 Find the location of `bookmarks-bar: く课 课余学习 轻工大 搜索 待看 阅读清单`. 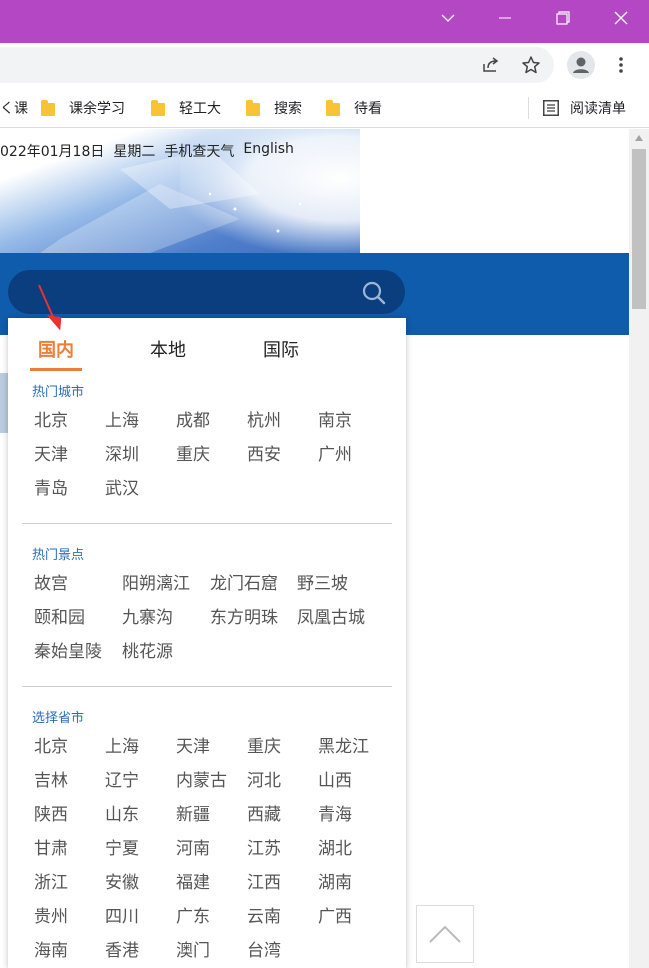

bookmarks-bar: く课 课余学习 轻工大 搜索 待看 阅读清单 is located at coordinates (324, 108).